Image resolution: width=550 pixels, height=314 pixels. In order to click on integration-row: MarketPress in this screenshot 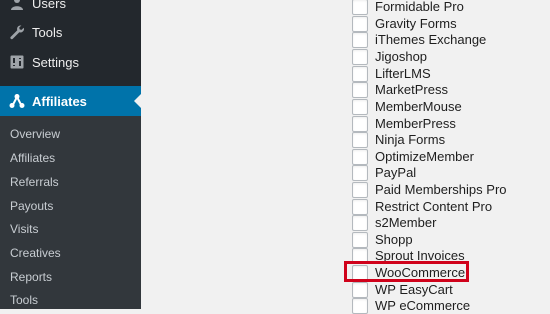, I will do `click(400, 89)`.